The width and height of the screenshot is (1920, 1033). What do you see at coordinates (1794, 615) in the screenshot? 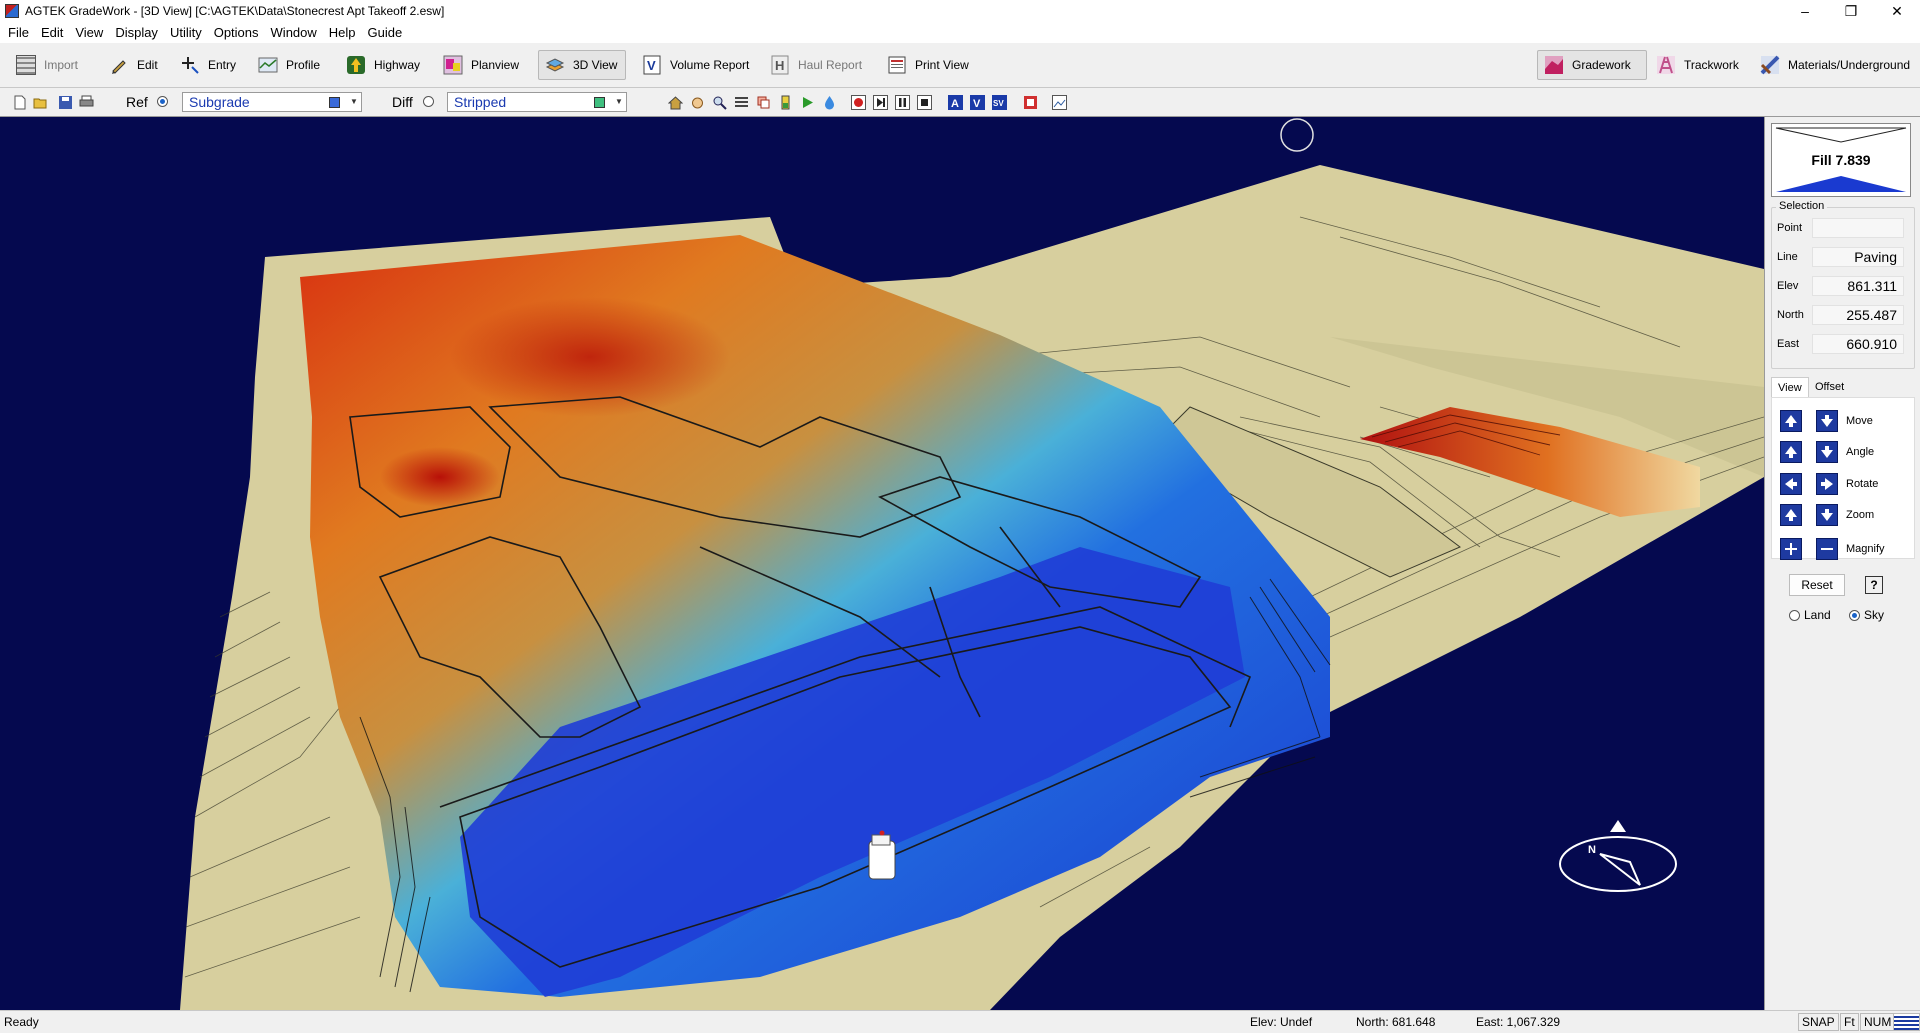
I see `land-radio` at bounding box center [1794, 615].